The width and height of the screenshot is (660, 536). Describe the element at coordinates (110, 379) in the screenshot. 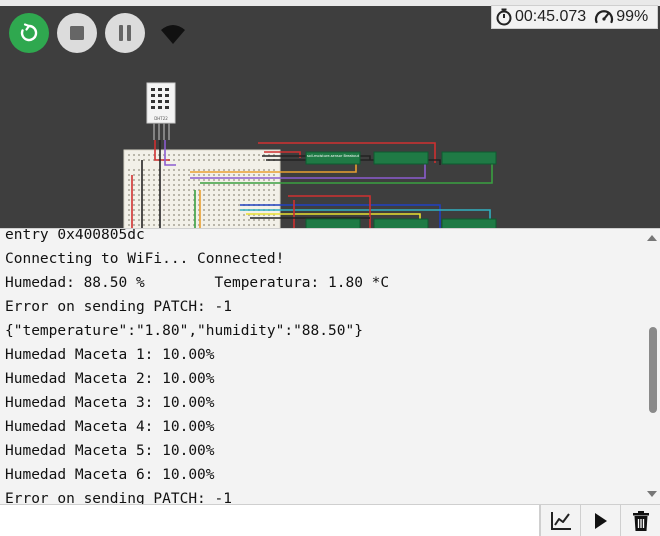

I see `log-line: Humedad Maceta 2: 10.00%` at that location.